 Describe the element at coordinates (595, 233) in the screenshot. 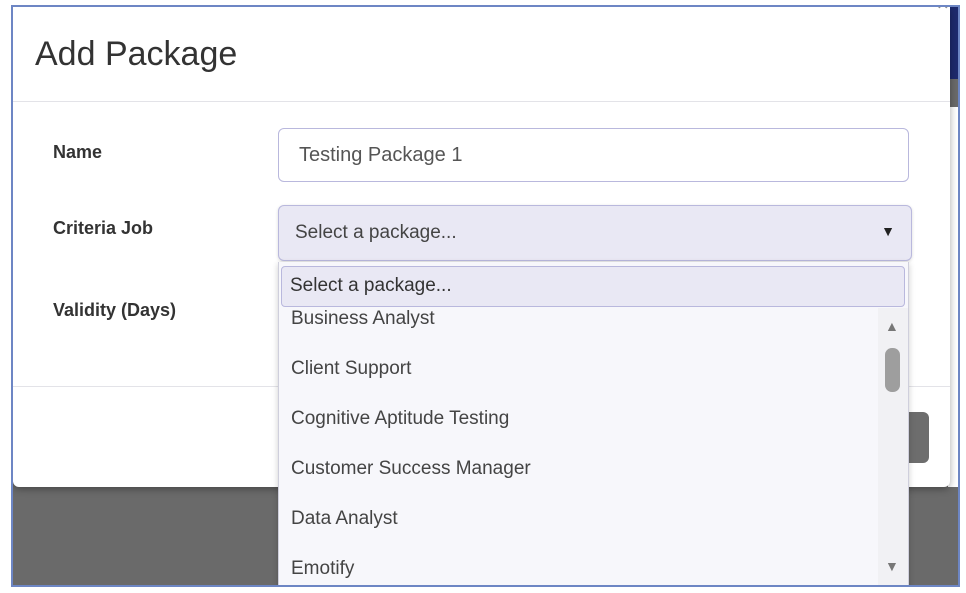

I see `criteria-job-select: Select a package... ▼` at that location.